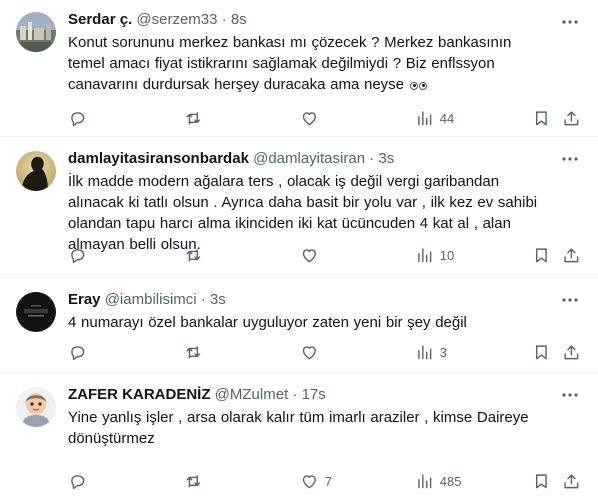 Image resolution: width=598 pixels, height=500 pixels. Describe the element at coordinates (447, 118) in the screenshot. I see `views-count: 44` at that location.